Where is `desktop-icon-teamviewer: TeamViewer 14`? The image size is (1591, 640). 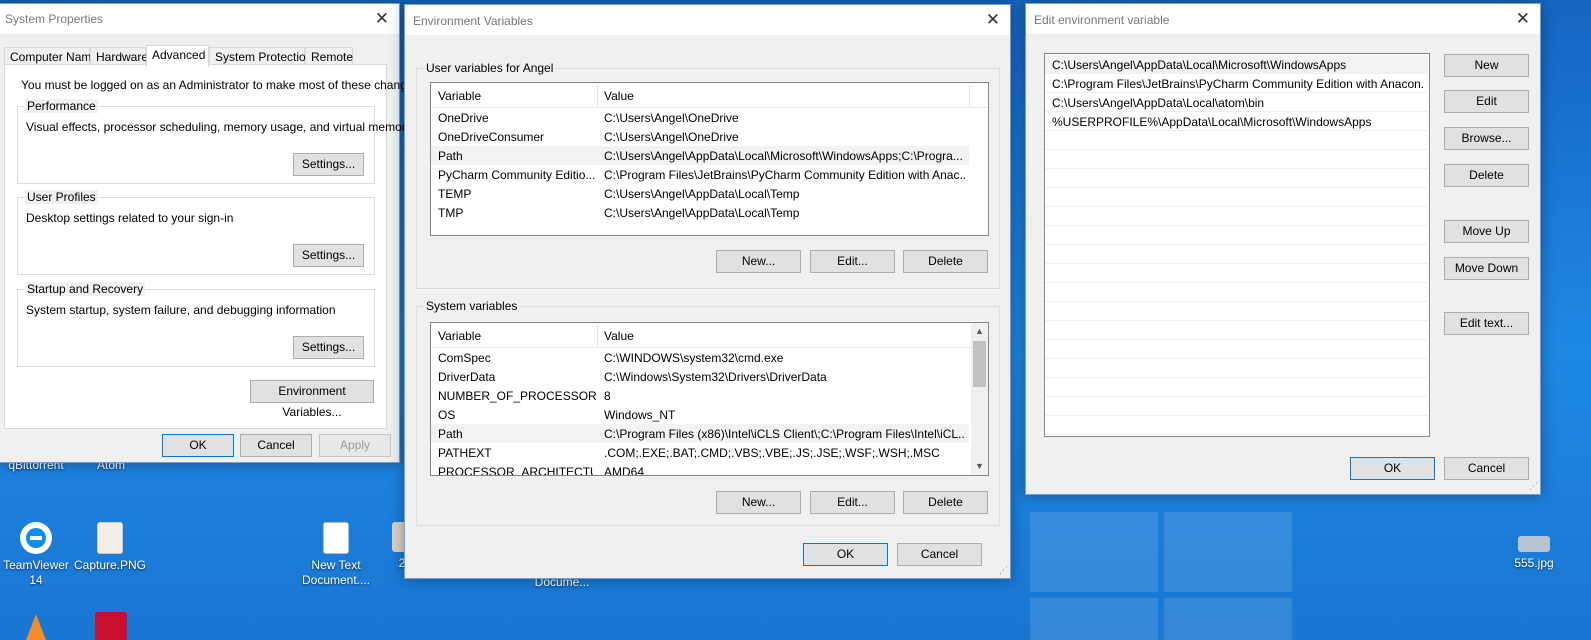 desktop-icon-teamviewer: TeamViewer 14 is located at coordinates (38, 555).